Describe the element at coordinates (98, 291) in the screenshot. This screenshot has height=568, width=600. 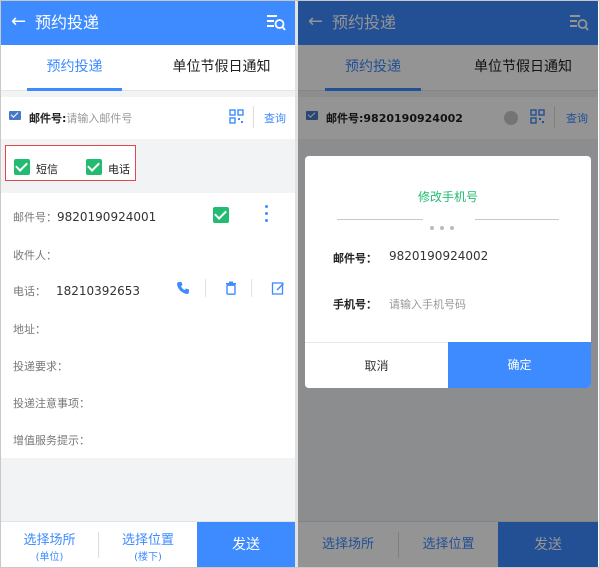
I see `phone-value: 18210392653` at that location.